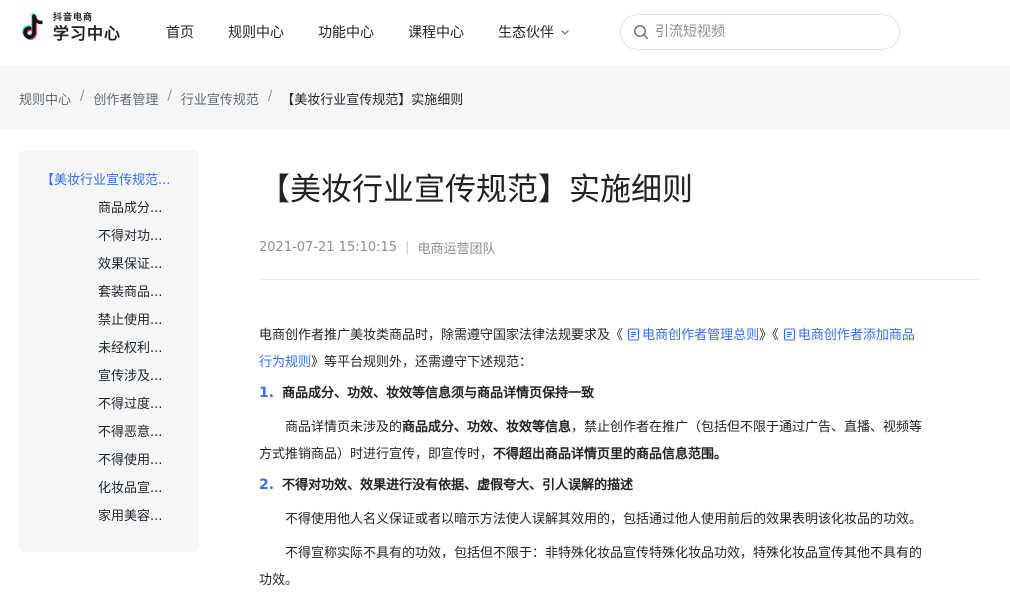  I want to click on bold-text: 商品成分、功效、妆效等信息, so click(487, 427).